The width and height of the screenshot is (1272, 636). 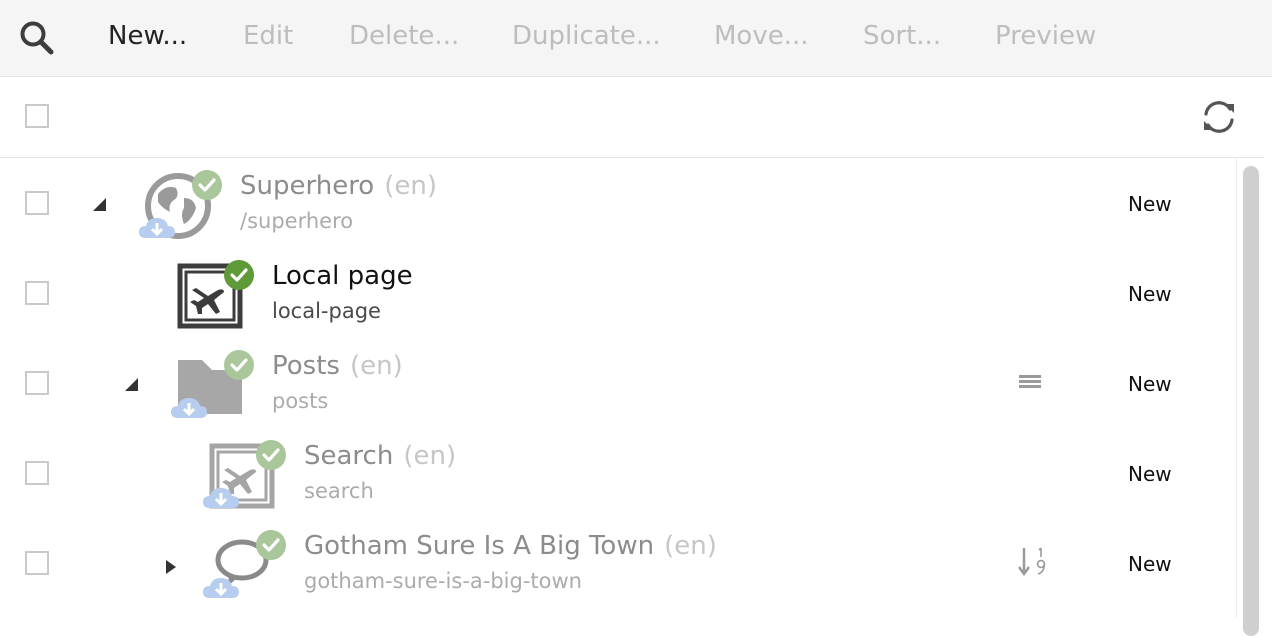 I want to click on row-title: Posts, so click(x=306, y=366).